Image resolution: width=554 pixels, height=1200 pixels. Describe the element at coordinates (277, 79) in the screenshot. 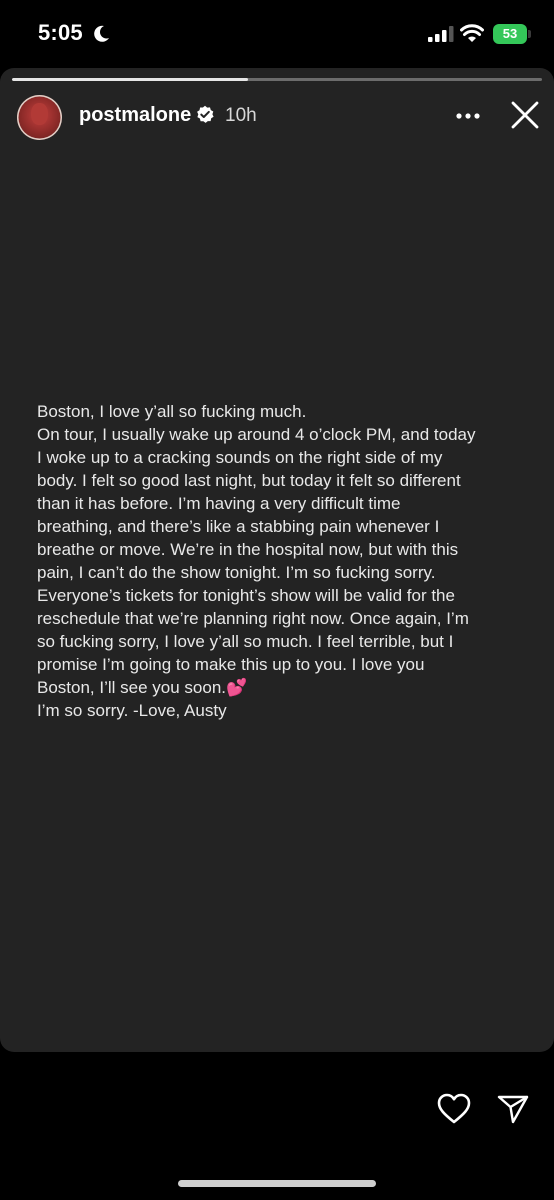

I see `story-progress-bar` at that location.